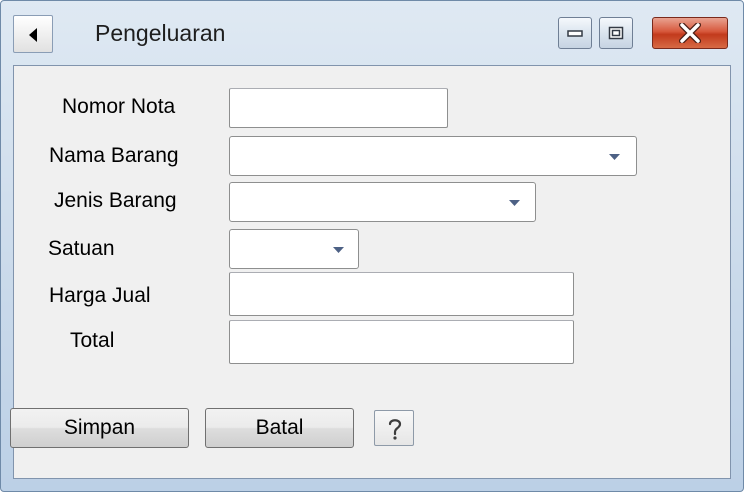 Image resolution: width=744 pixels, height=492 pixels. Describe the element at coordinates (338, 108) in the screenshot. I see `nomor-nota-input` at that location.